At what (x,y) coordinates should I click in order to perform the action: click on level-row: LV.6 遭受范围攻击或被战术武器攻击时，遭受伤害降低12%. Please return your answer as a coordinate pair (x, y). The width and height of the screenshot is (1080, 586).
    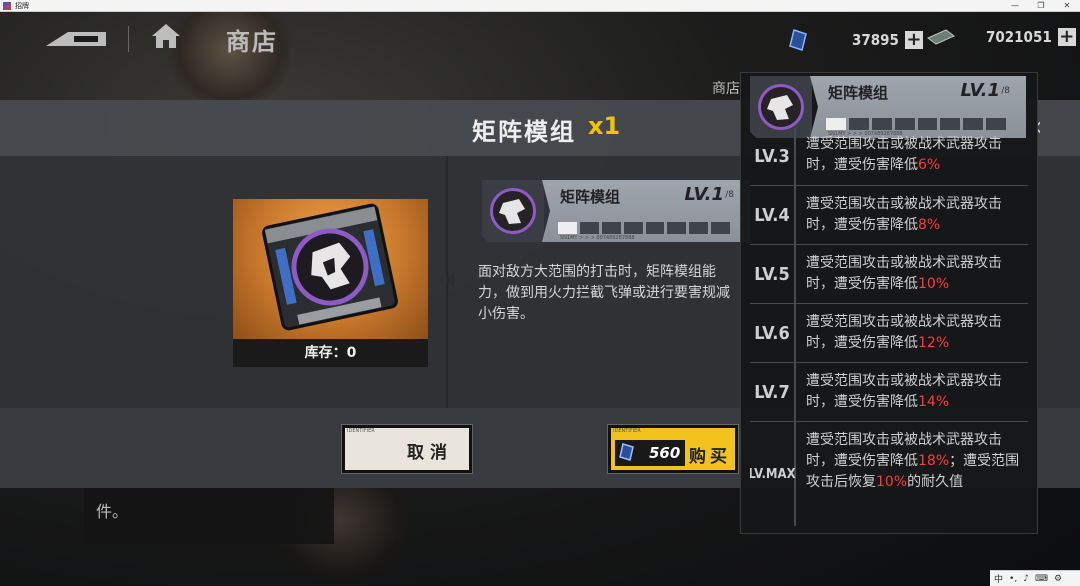
    Looking at the image, I should click on (889, 333).